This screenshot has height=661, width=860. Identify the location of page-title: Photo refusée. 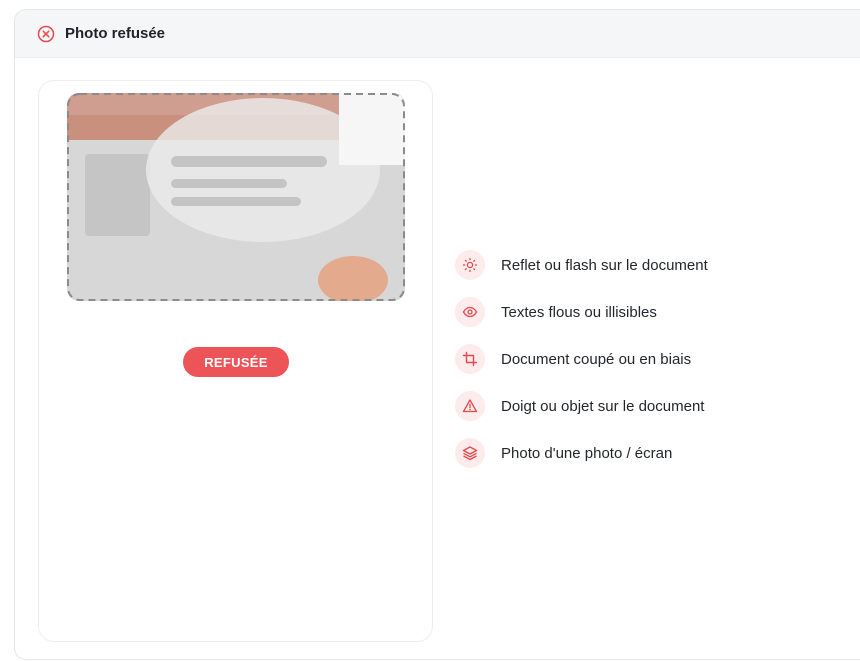
(115, 33).